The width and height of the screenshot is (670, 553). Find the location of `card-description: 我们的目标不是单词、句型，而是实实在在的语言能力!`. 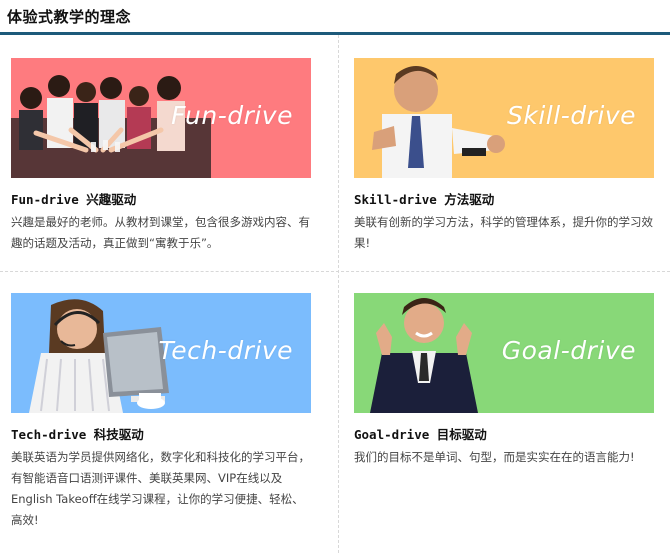

card-description: 我们的目标不是单词、句型，而是实实在在的语言能力! is located at coordinates (494, 457).